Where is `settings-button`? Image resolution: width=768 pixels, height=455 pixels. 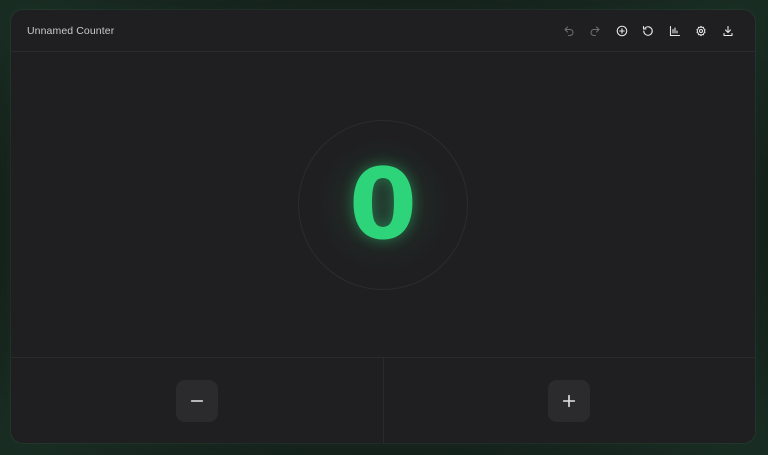 settings-button is located at coordinates (701, 31).